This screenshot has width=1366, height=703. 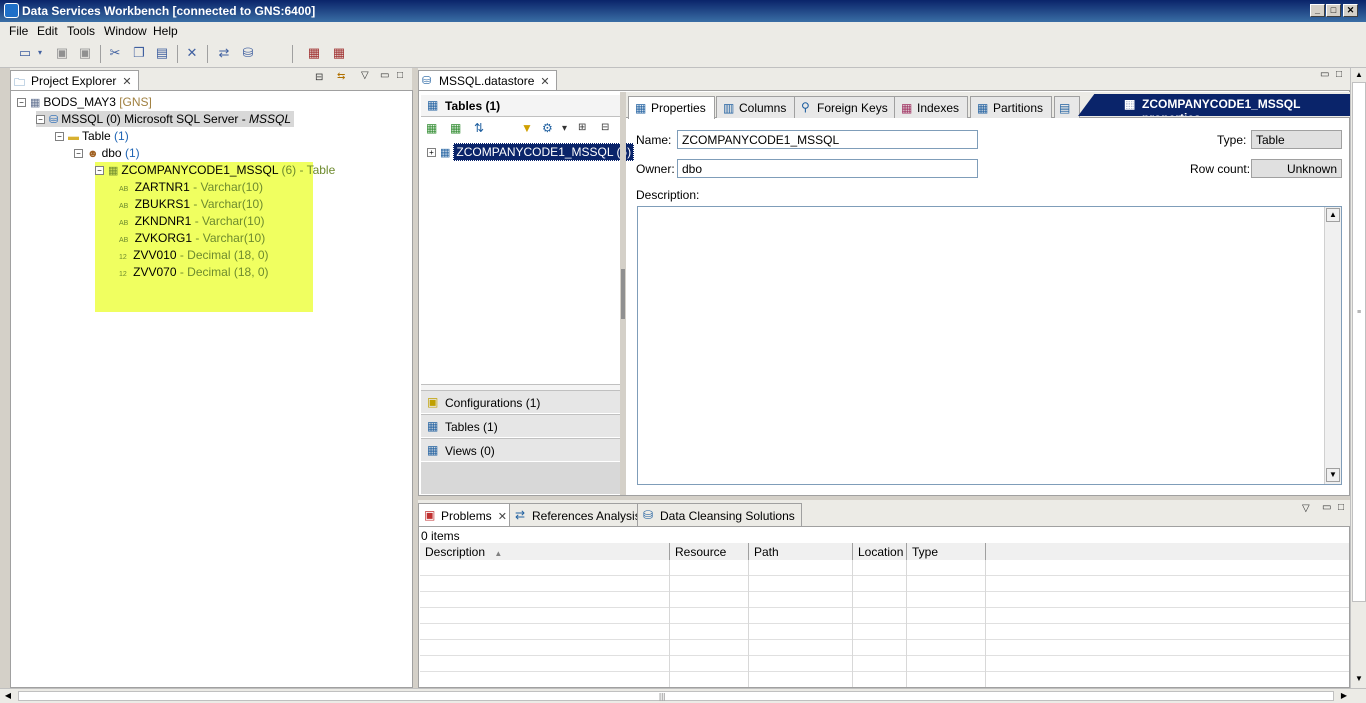 What do you see at coordinates (8, 696) in the screenshot?
I see `scroll-left-icon: ◀` at bounding box center [8, 696].